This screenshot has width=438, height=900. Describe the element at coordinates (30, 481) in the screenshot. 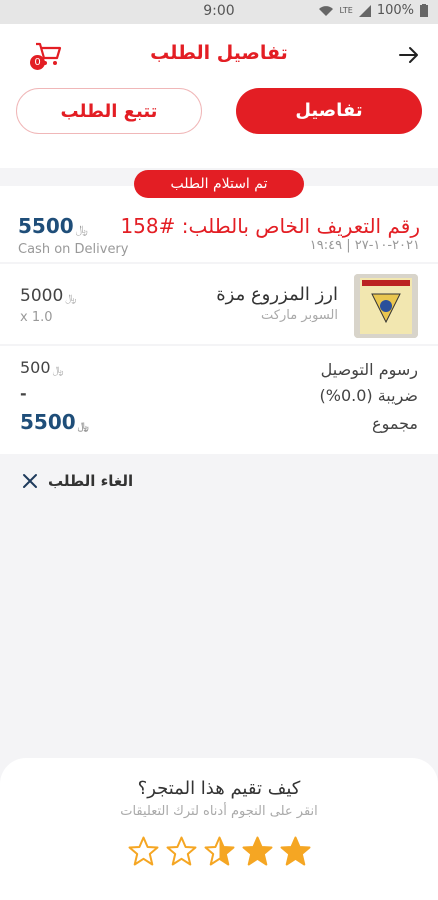

I see `close-icon` at that location.